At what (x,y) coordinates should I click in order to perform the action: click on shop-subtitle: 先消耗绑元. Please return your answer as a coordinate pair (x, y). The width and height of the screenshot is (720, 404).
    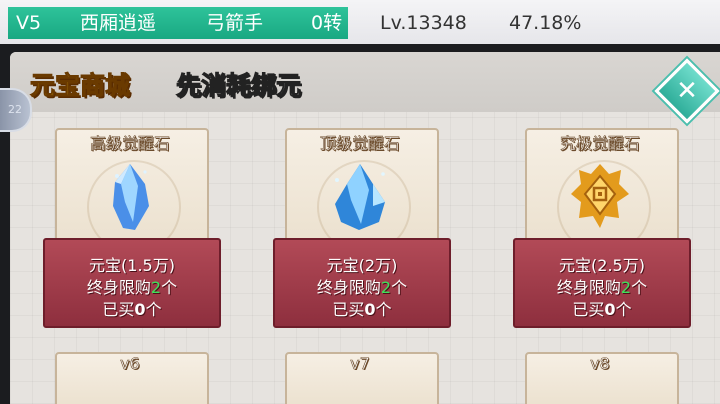
    Looking at the image, I should click on (238, 86).